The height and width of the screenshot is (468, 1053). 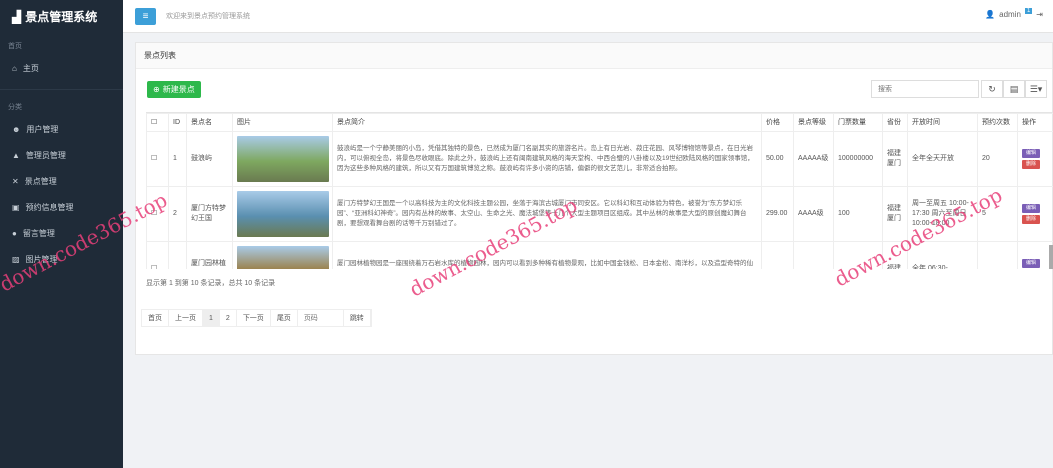 What do you see at coordinates (157, 122) in the screenshot?
I see `select-all-checkbox: ☐` at bounding box center [157, 122].